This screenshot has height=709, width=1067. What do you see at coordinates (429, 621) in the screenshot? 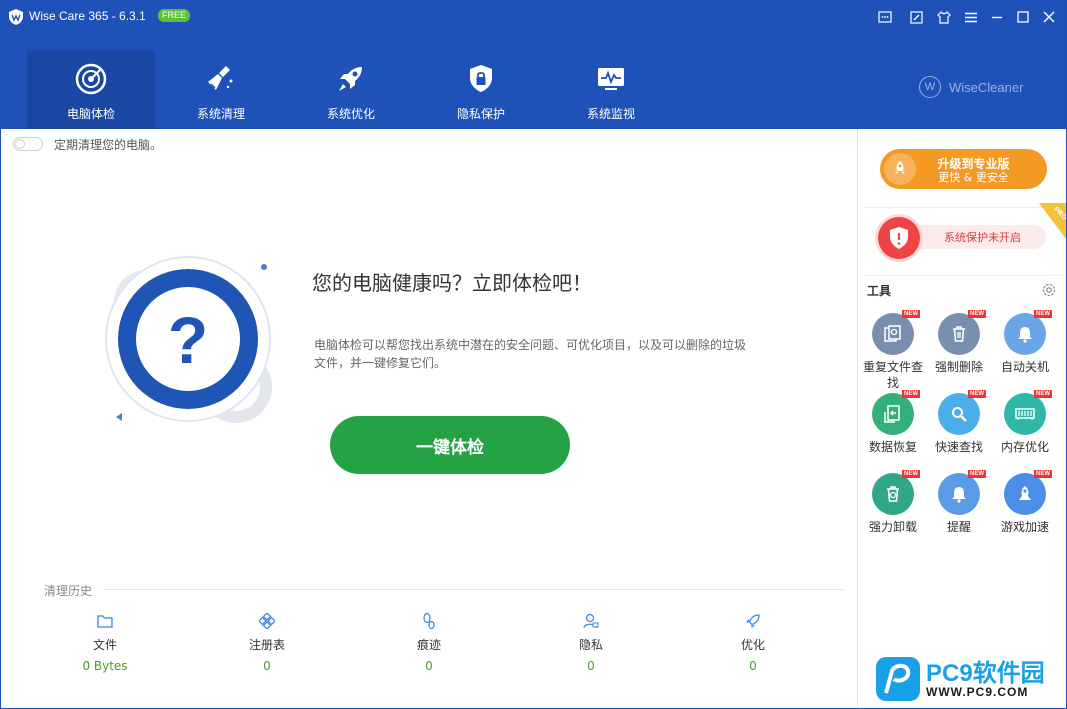
I see `footprint-icon` at bounding box center [429, 621].